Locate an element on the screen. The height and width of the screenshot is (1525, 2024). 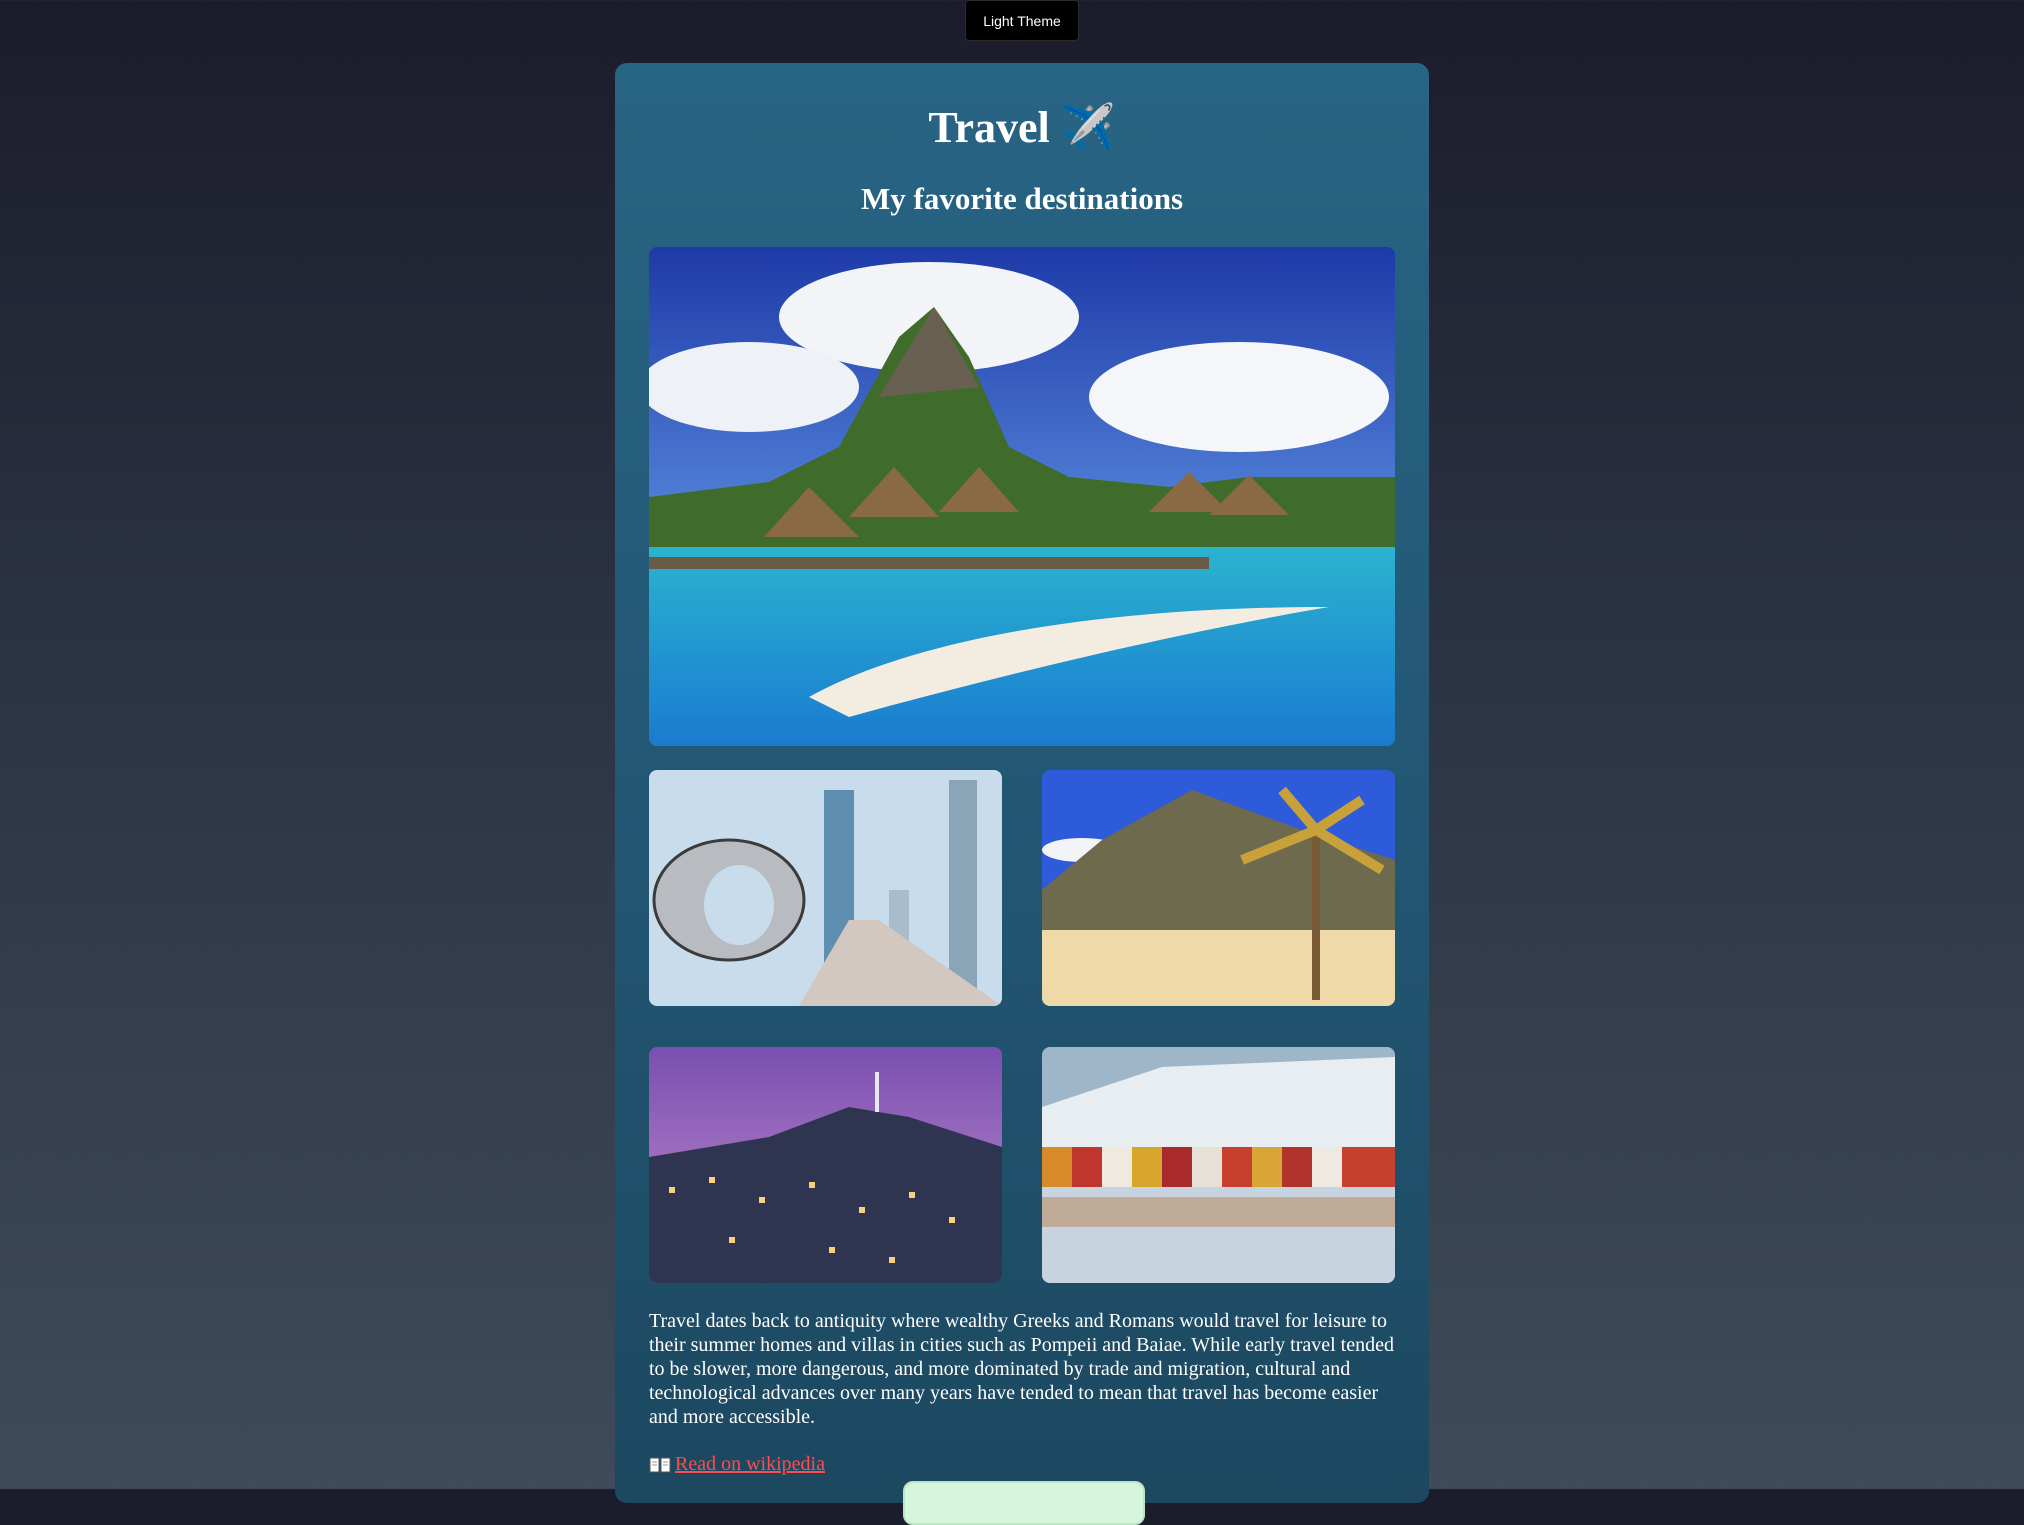
airplane-icon: ✈️ is located at coordinates (1088, 127).